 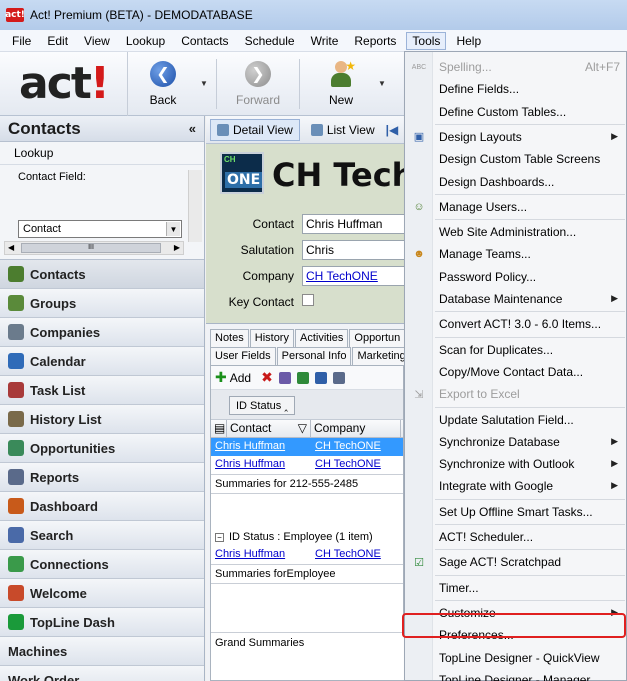 What do you see at coordinates (255, 129) in the screenshot?
I see `tab-detail-view: Detail View` at bounding box center [255, 129].